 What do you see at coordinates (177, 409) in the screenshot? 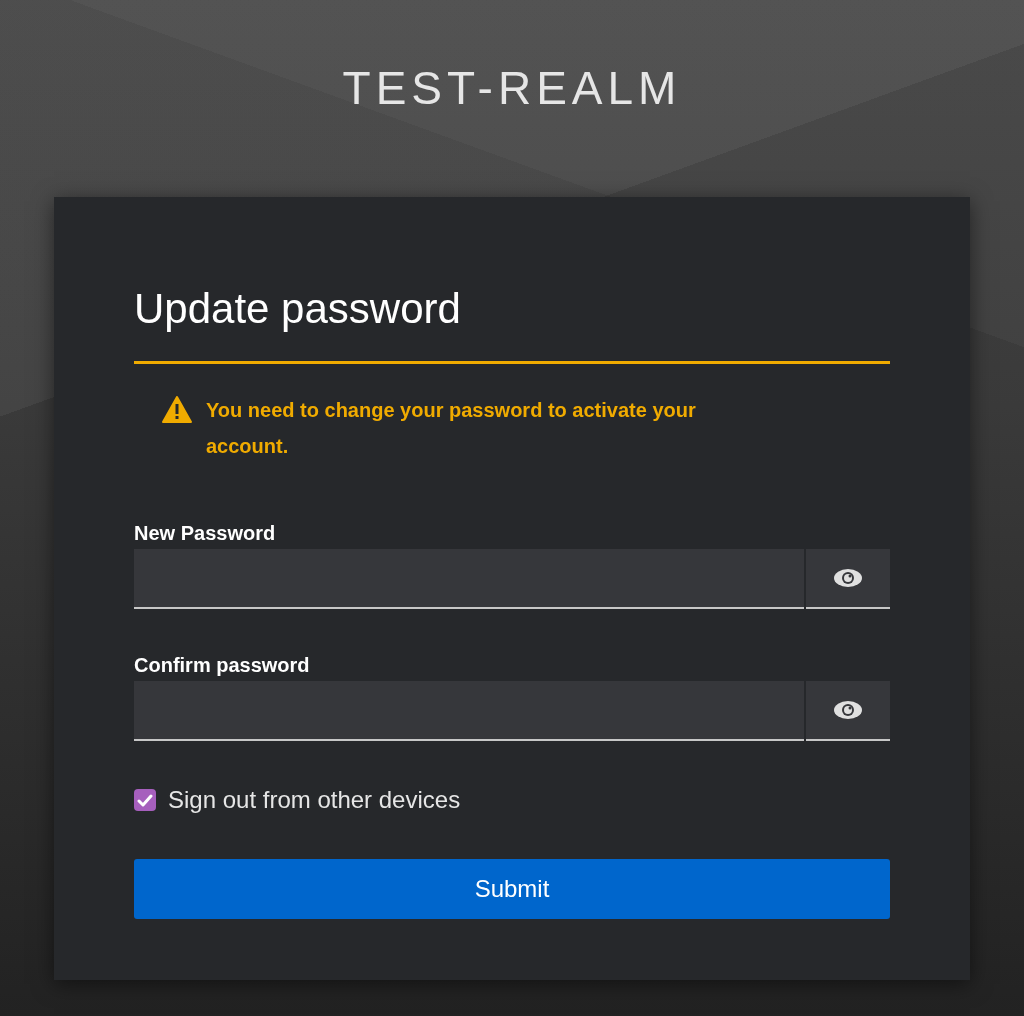
I see `warning-icon` at bounding box center [177, 409].